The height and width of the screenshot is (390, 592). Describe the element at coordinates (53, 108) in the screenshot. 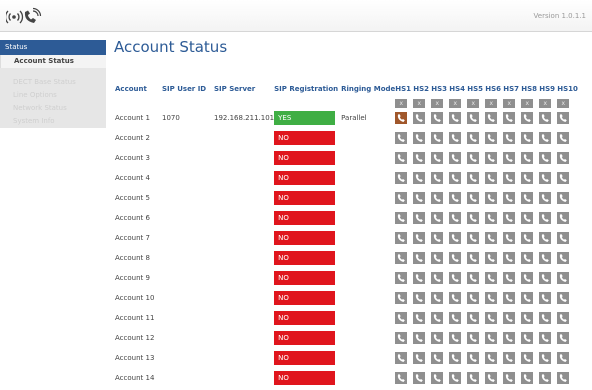

I see `sidebar-item-network-status: Network Status` at that location.